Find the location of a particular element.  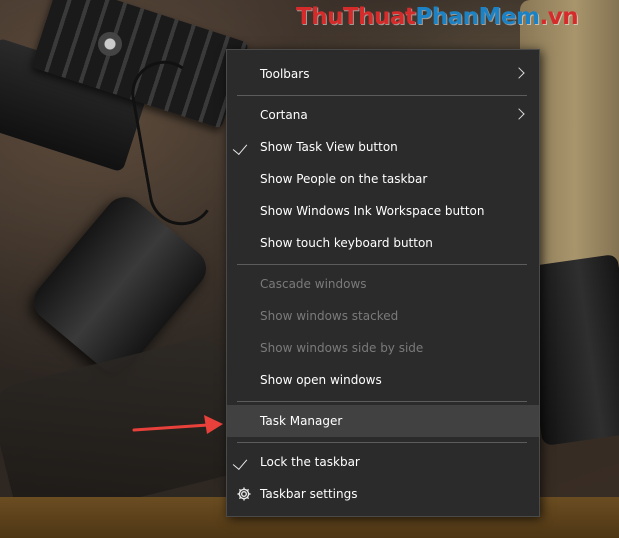

menu-item-taskbar-settings: Taskbar settings is located at coordinates (383, 494).